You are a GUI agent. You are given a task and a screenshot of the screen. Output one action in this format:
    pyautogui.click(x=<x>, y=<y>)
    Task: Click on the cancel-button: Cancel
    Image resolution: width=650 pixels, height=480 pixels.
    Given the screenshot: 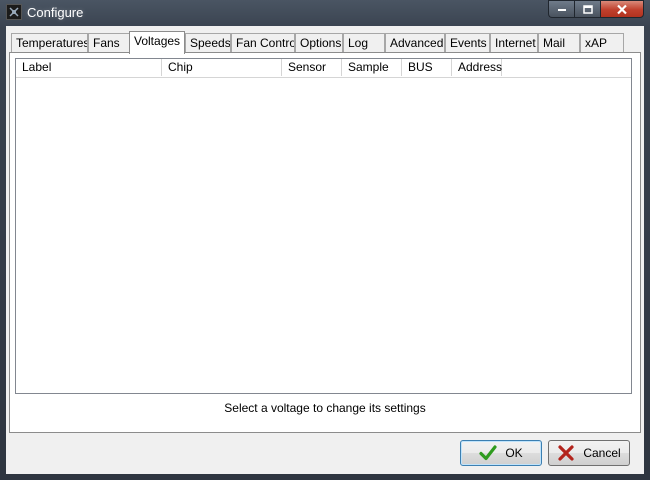 What is the action you would take?
    pyautogui.click(x=589, y=453)
    